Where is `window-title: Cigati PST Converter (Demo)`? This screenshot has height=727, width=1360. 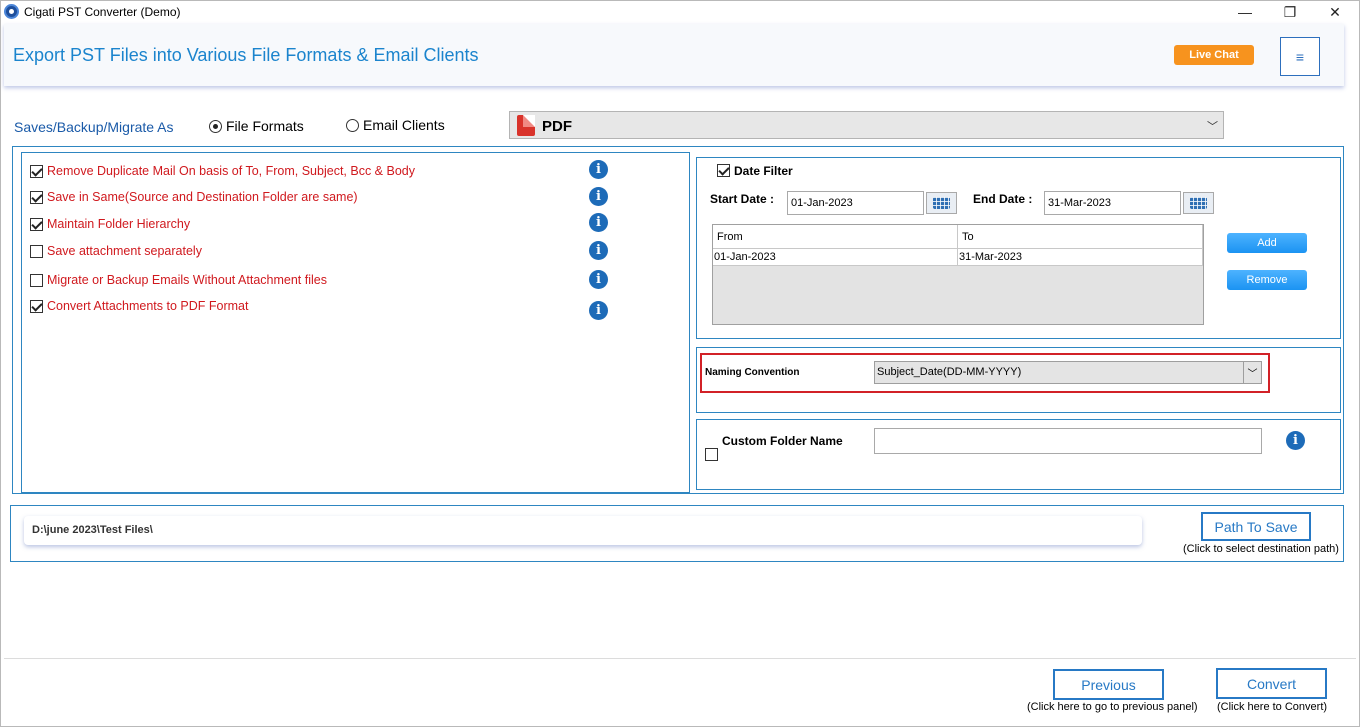
window-title: Cigati PST Converter (Demo) is located at coordinates (102, 12).